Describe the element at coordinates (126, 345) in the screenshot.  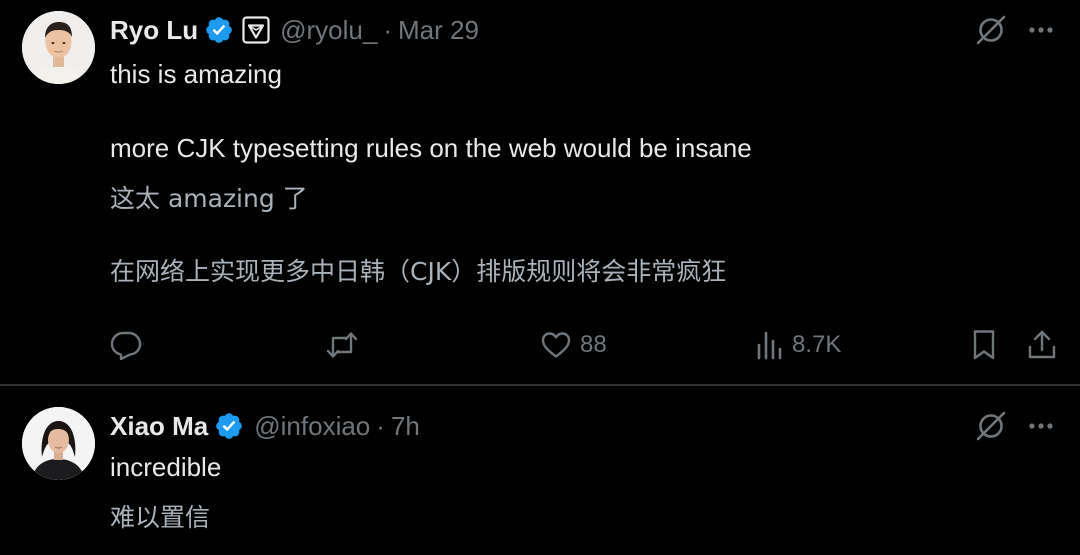
I see `reply-bubble-icon` at that location.